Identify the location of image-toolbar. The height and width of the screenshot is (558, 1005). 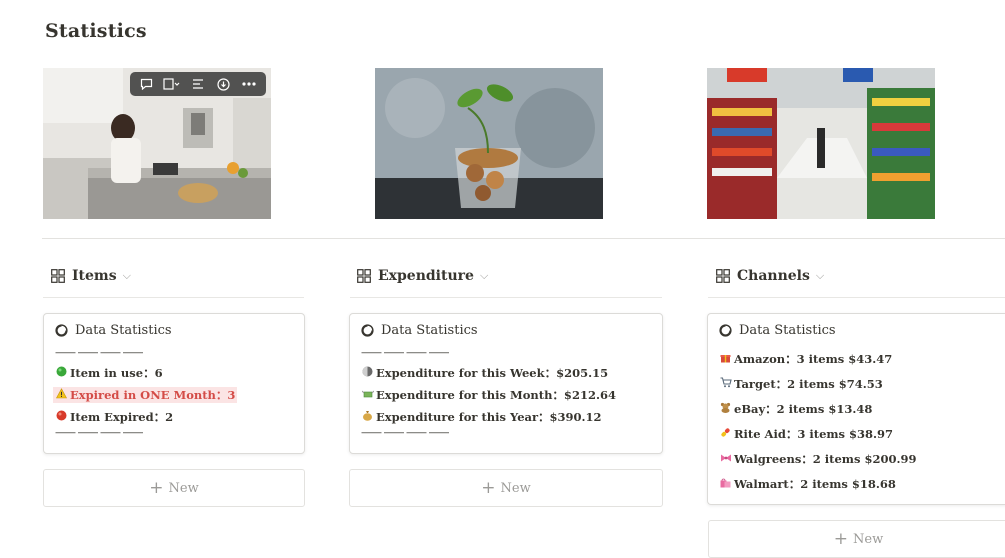
(198, 84).